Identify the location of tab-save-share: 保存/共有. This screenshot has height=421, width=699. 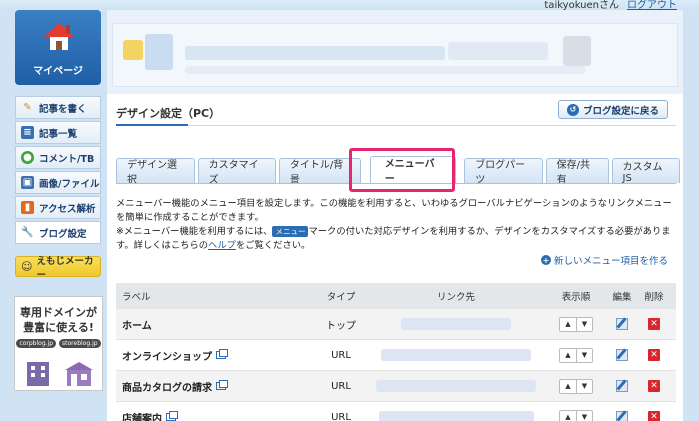
(577, 172).